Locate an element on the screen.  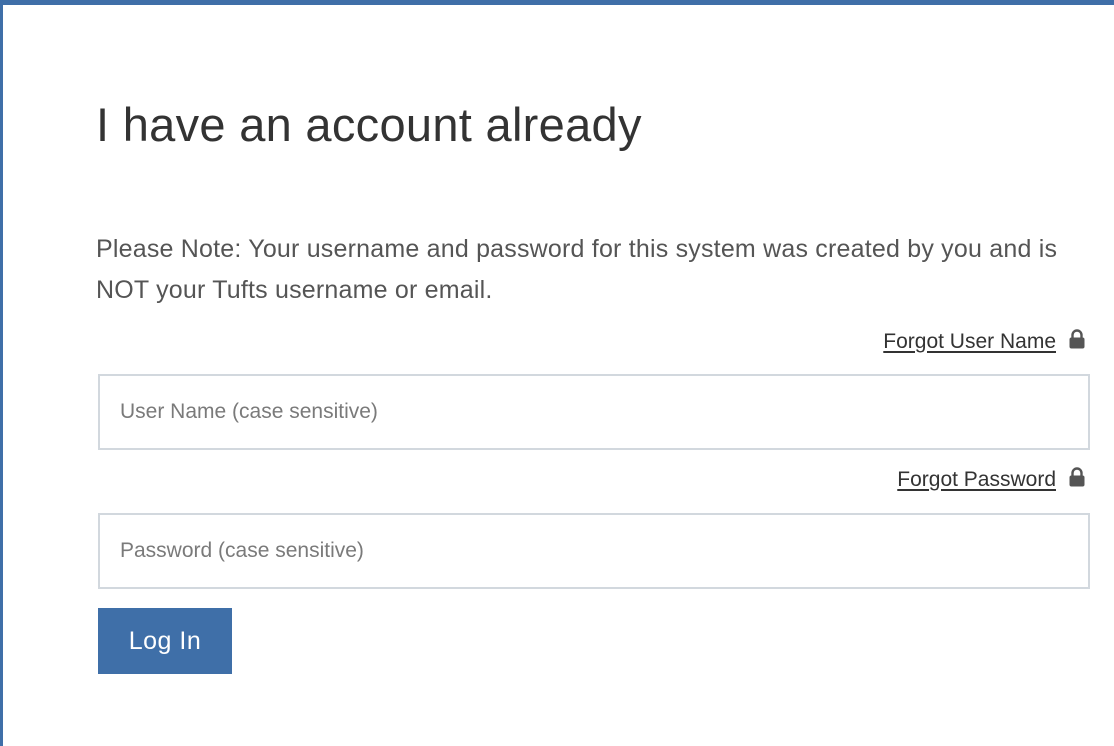
forgot-username-row: Forgot User Name is located at coordinates (984, 342).